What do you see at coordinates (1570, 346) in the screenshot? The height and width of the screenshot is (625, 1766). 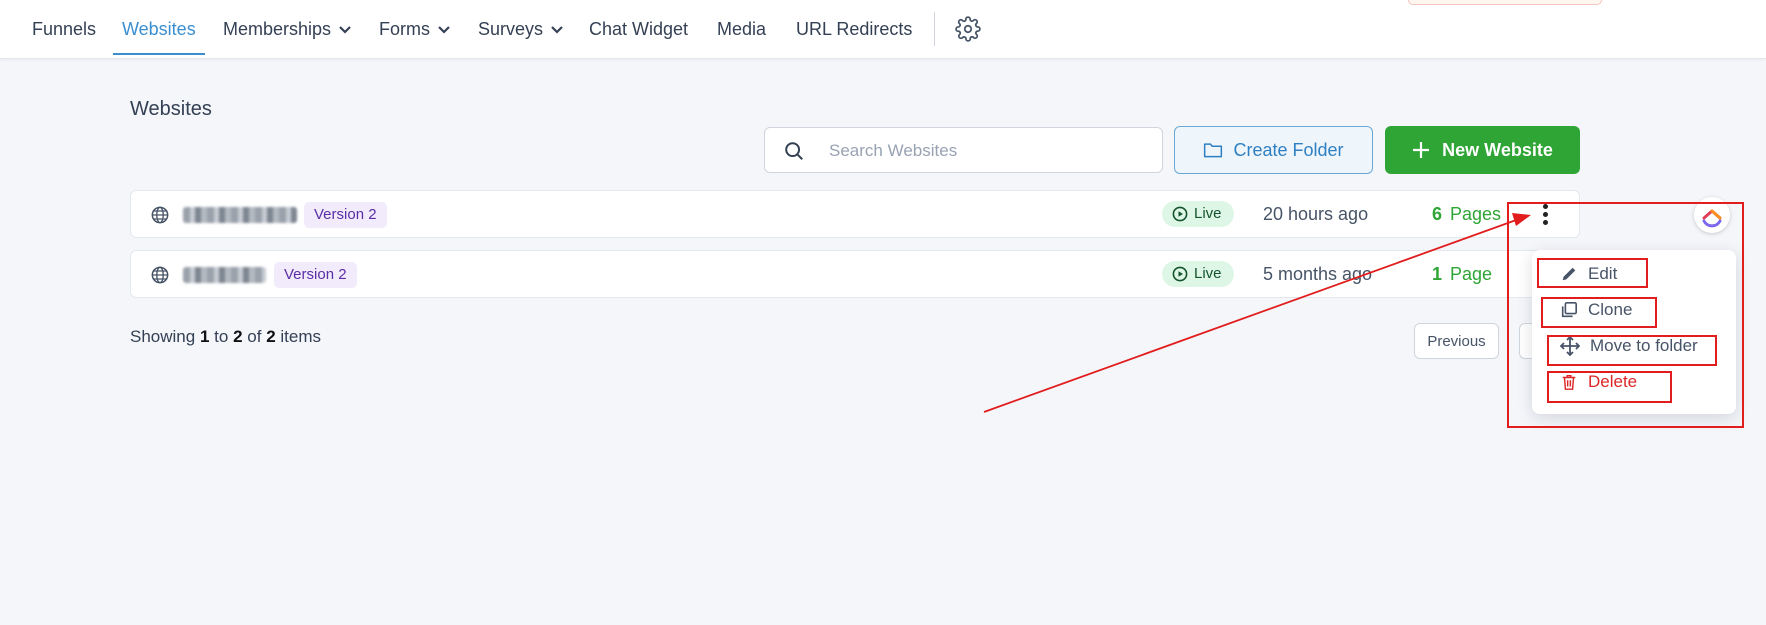 I see `move-icon` at bounding box center [1570, 346].